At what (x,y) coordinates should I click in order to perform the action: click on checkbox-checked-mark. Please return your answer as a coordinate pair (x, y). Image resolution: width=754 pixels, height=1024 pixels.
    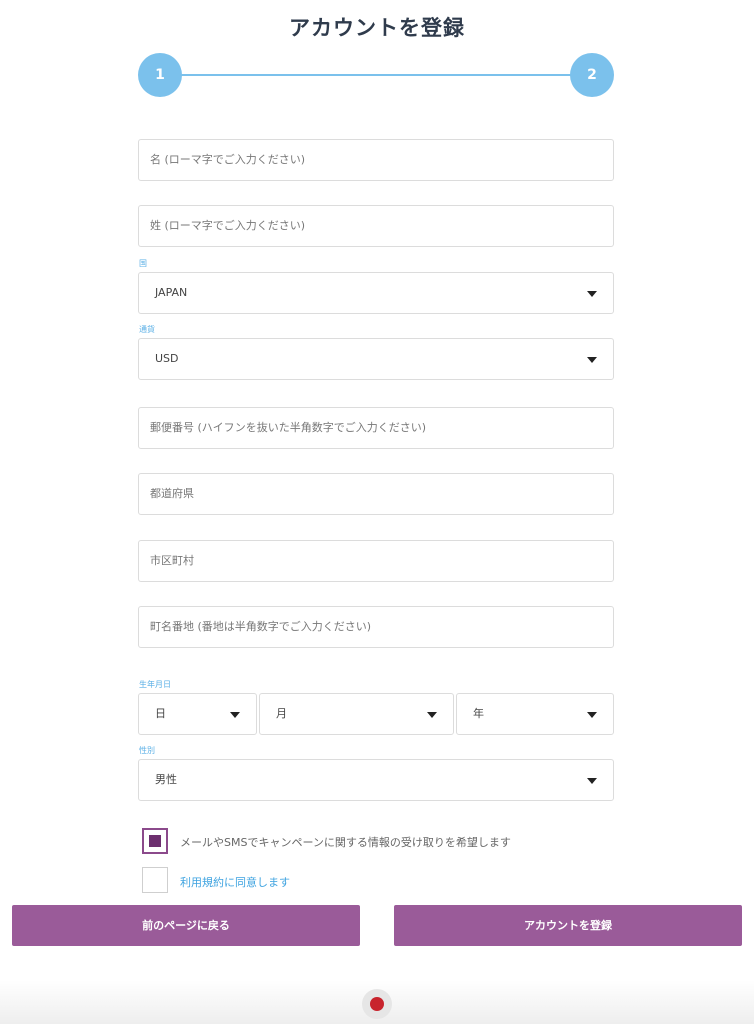
    Looking at the image, I should click on (155, 841).